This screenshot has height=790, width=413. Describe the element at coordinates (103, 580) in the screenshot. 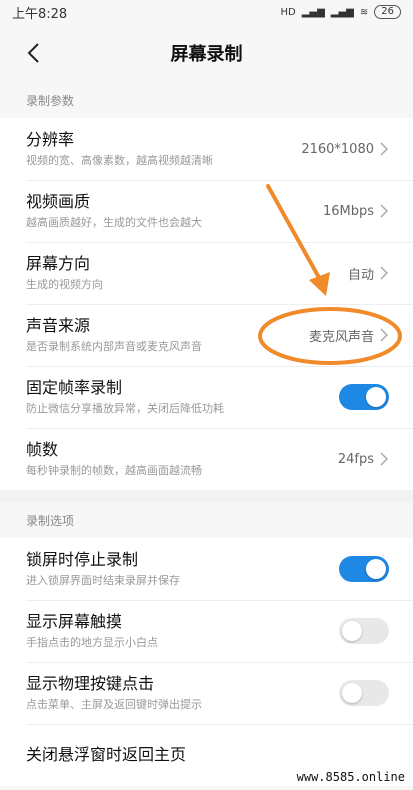

I see `row-description: 进入锁屏界面时结束录屏并保存` at that location.